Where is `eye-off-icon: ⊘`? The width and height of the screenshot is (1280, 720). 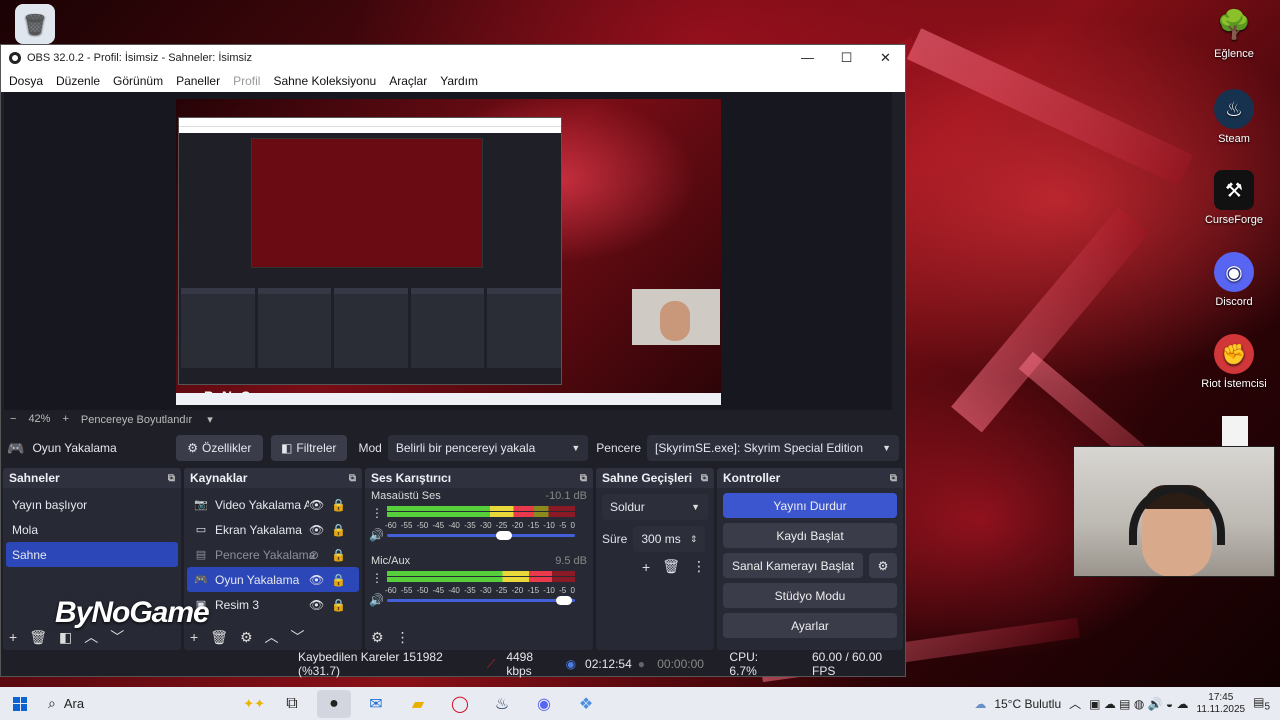
eye-off-icon: ⊘ is located at coordinates (314, 555).